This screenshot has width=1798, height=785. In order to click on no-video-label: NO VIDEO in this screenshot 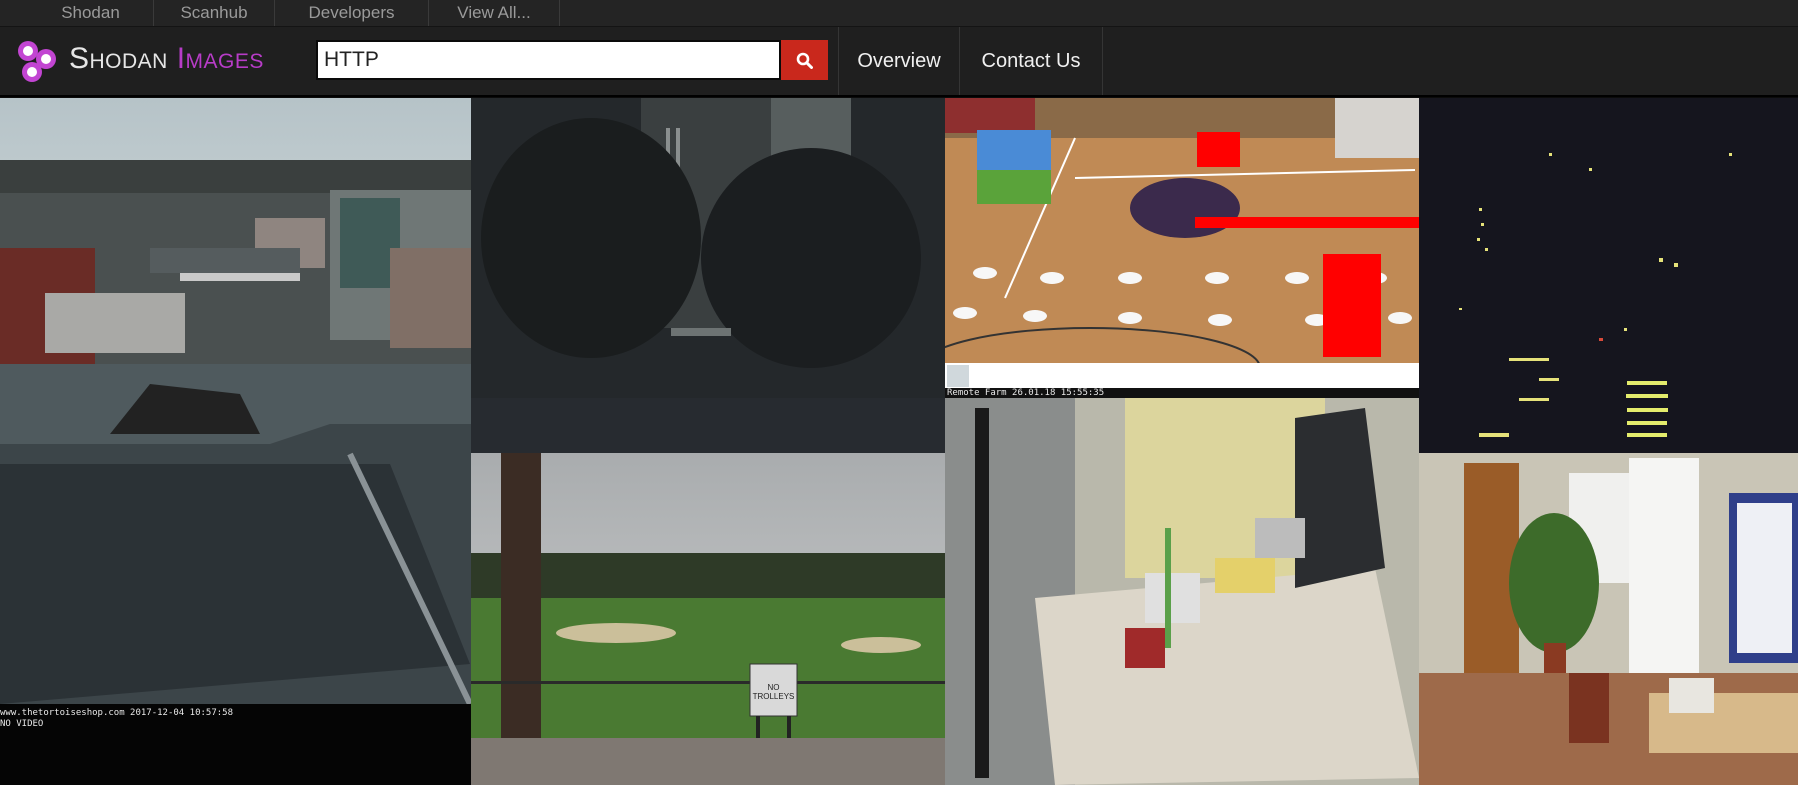, I will do `click(22, 724)`.